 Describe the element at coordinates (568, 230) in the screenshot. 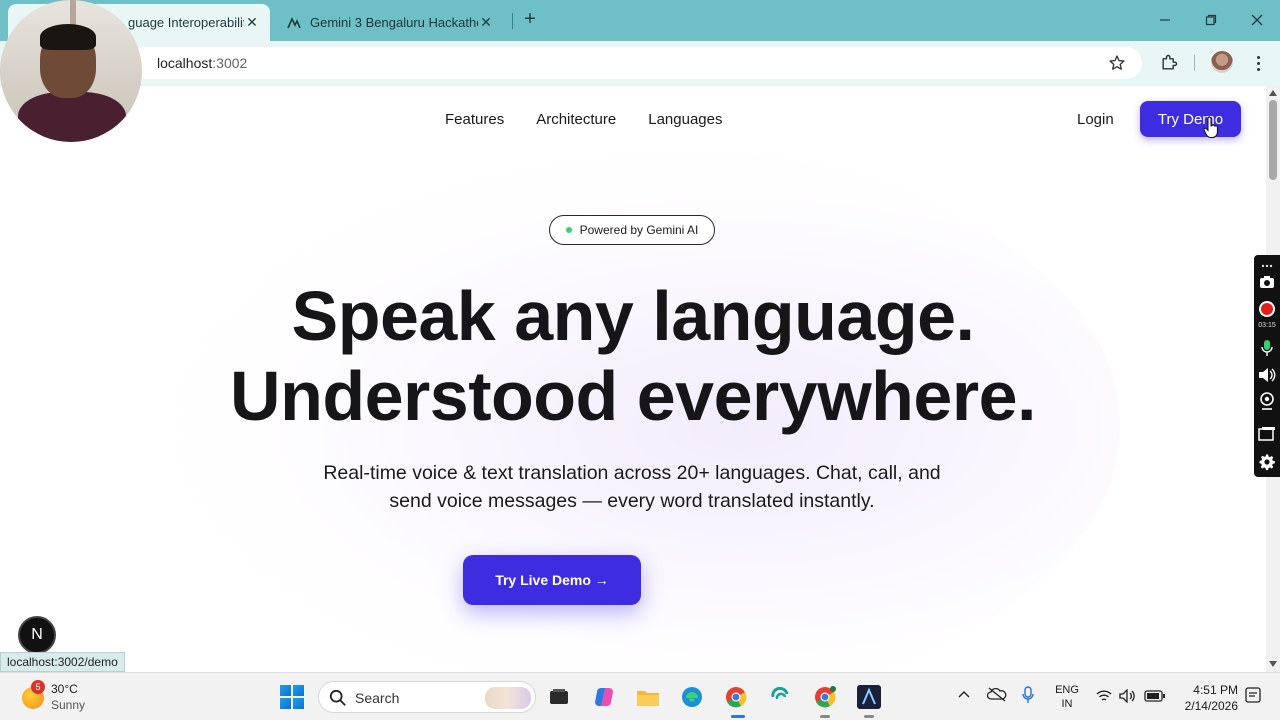

I see `status-dot-icon` at that location.